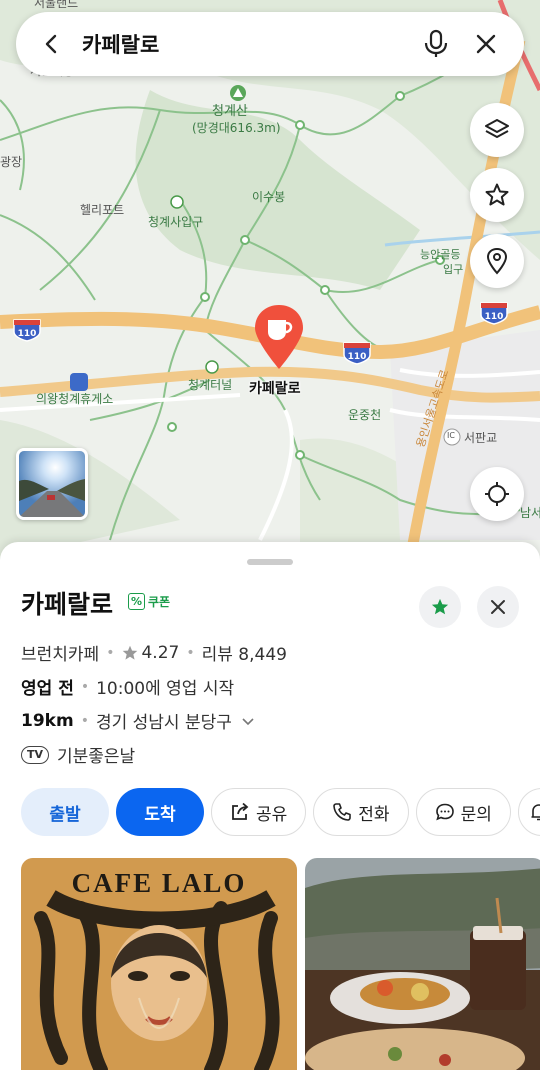 The image size is (540, 1070). Describe the element at coordinates (159, 883) in the screenshot. I see `svg-text: CAFE LALO` at that location.